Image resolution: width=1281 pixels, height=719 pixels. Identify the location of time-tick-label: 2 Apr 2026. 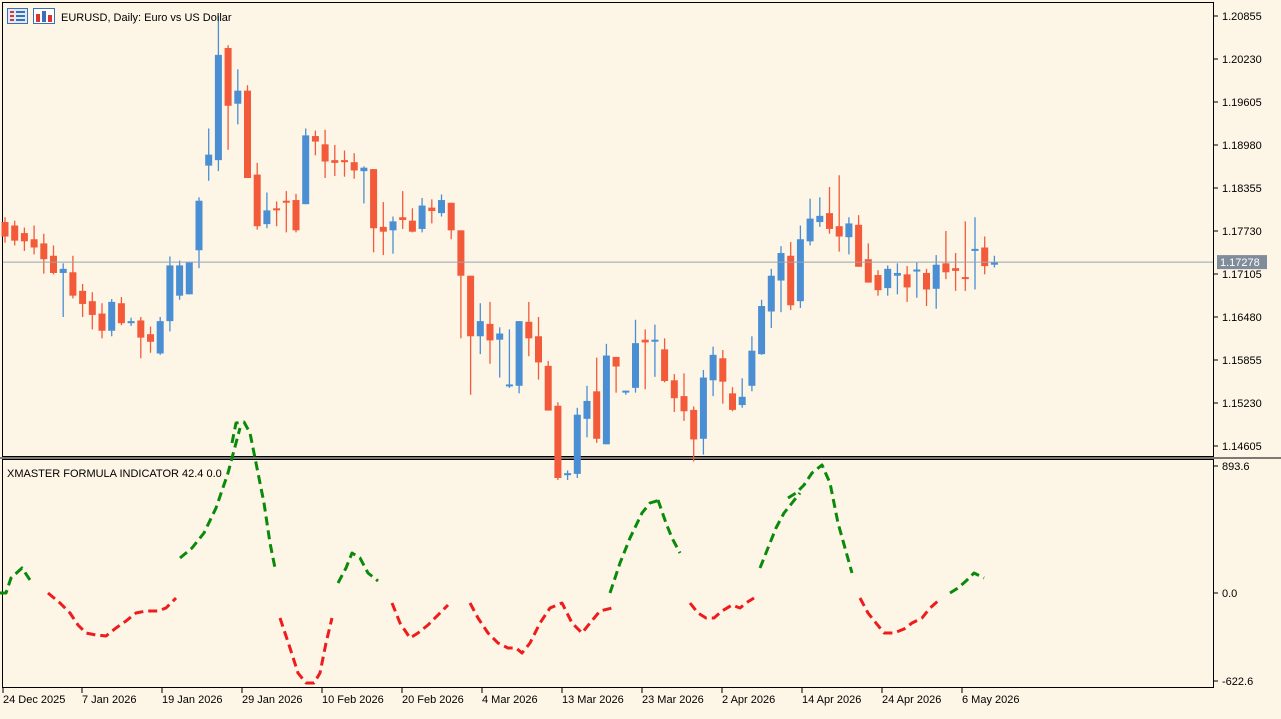
(748, 700).